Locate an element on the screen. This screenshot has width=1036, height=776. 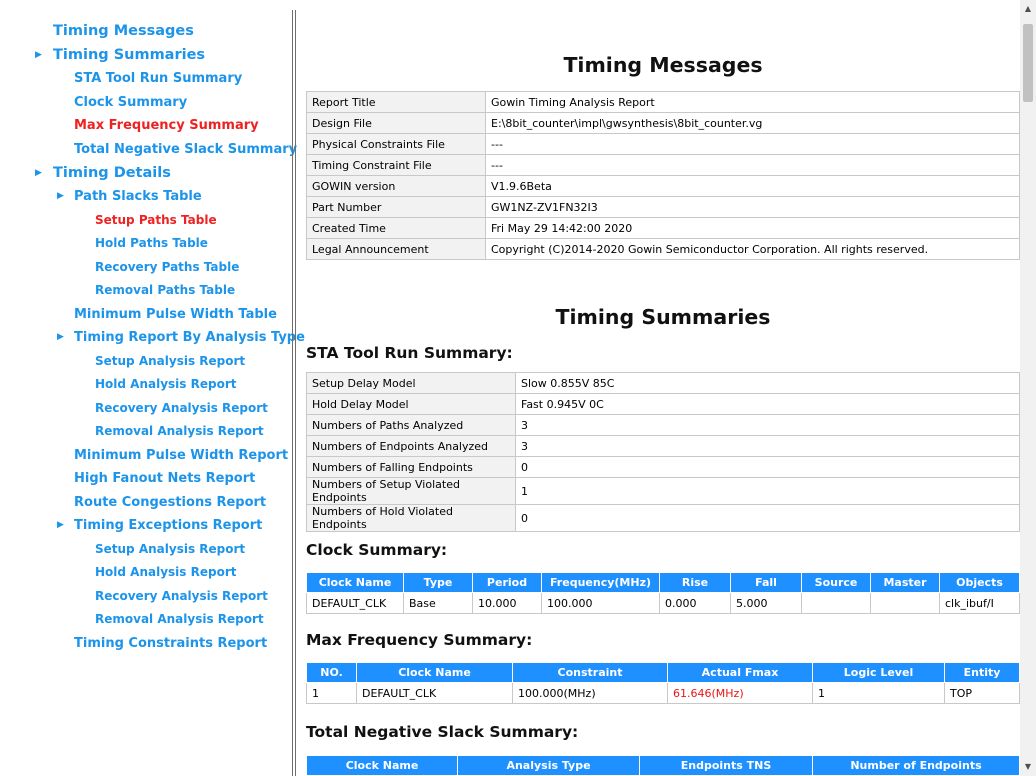
table-row: Numbers of Setup Violated Endpoints 1 is located at coordinates (663, 491).